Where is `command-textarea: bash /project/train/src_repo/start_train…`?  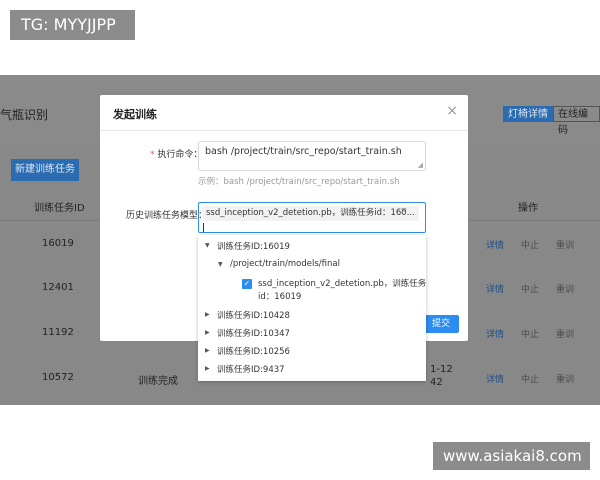 command-textarea: bash /project/train/src_repo/start_train… is located at coordinates (312, 156).